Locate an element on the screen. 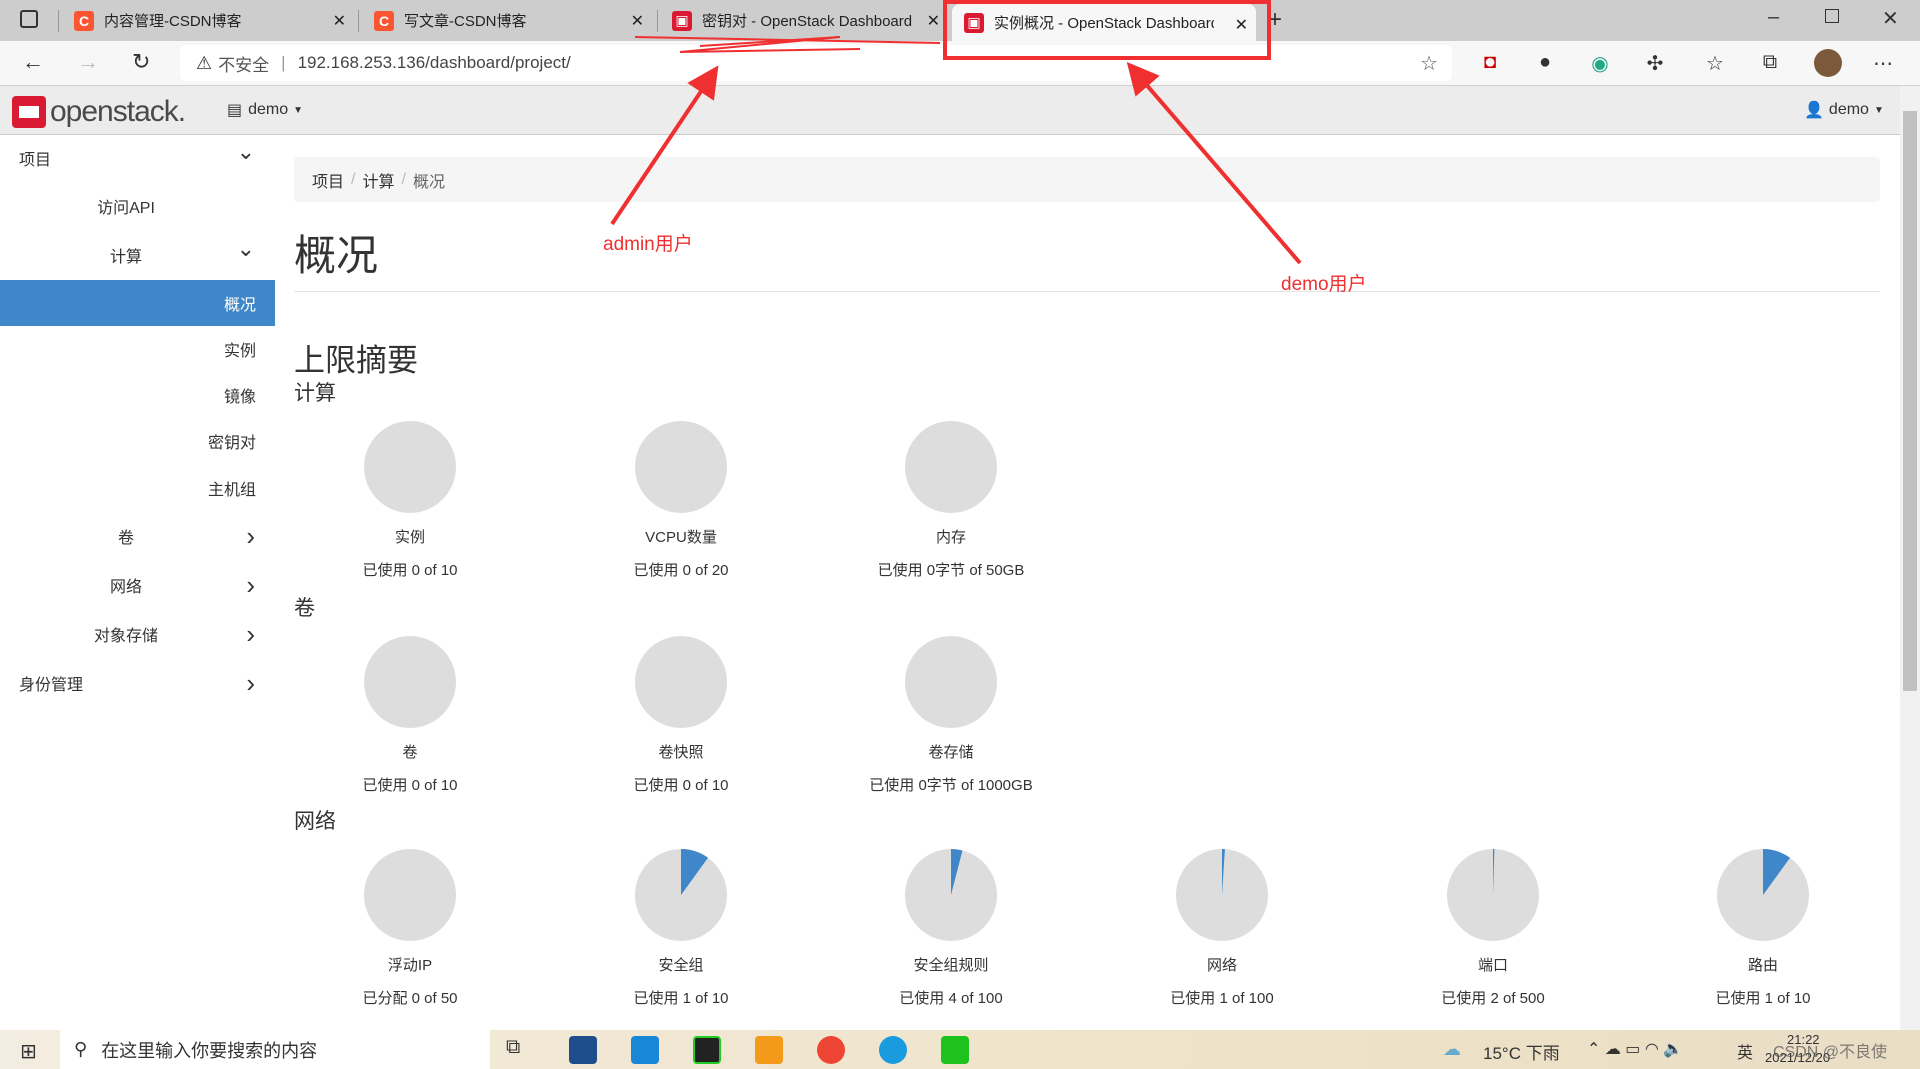  admin-arrow is located at coordinates (664, 145).